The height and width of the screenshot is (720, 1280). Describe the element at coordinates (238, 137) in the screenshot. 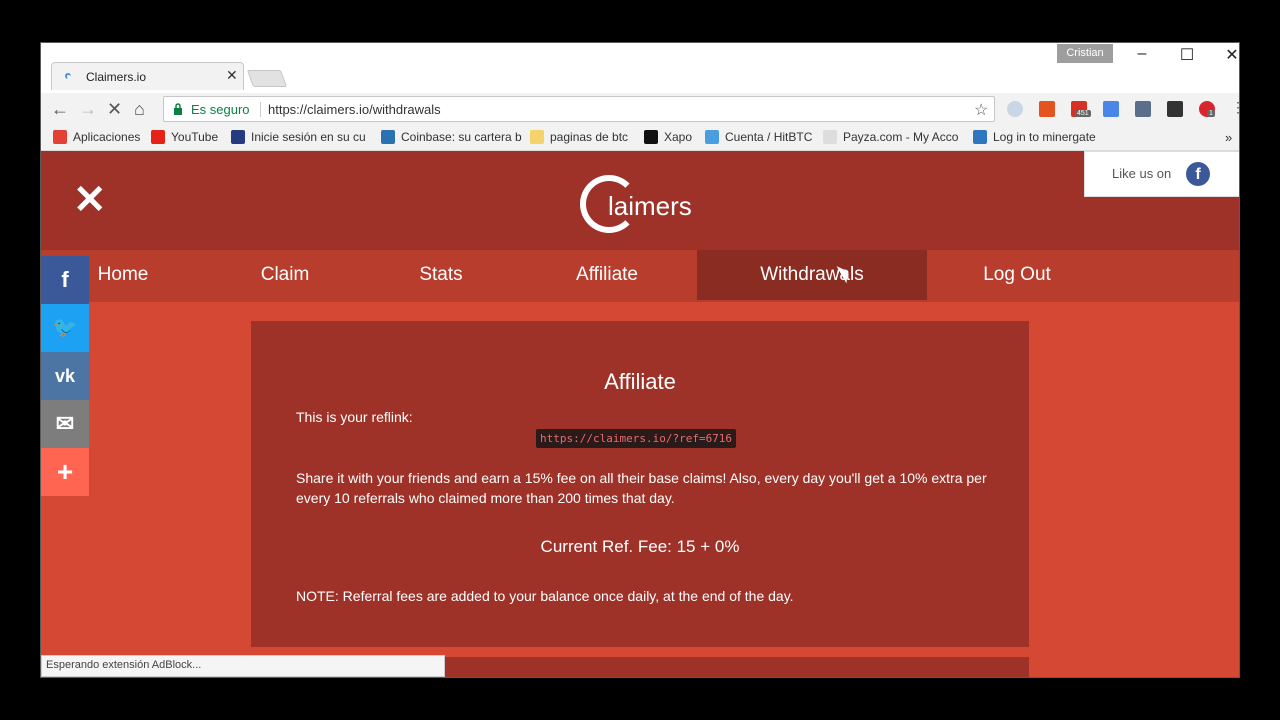

I see `paypal-icon` at that location.